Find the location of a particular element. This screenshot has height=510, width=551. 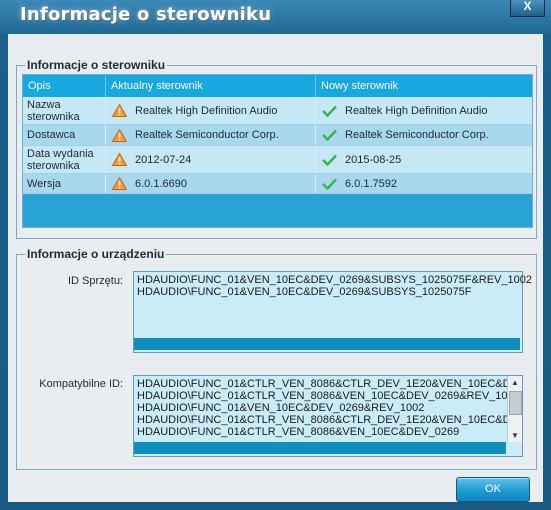

table-header: Opis Aktualny sterownik Nowy sterownik is located at coordinates (277, 86).